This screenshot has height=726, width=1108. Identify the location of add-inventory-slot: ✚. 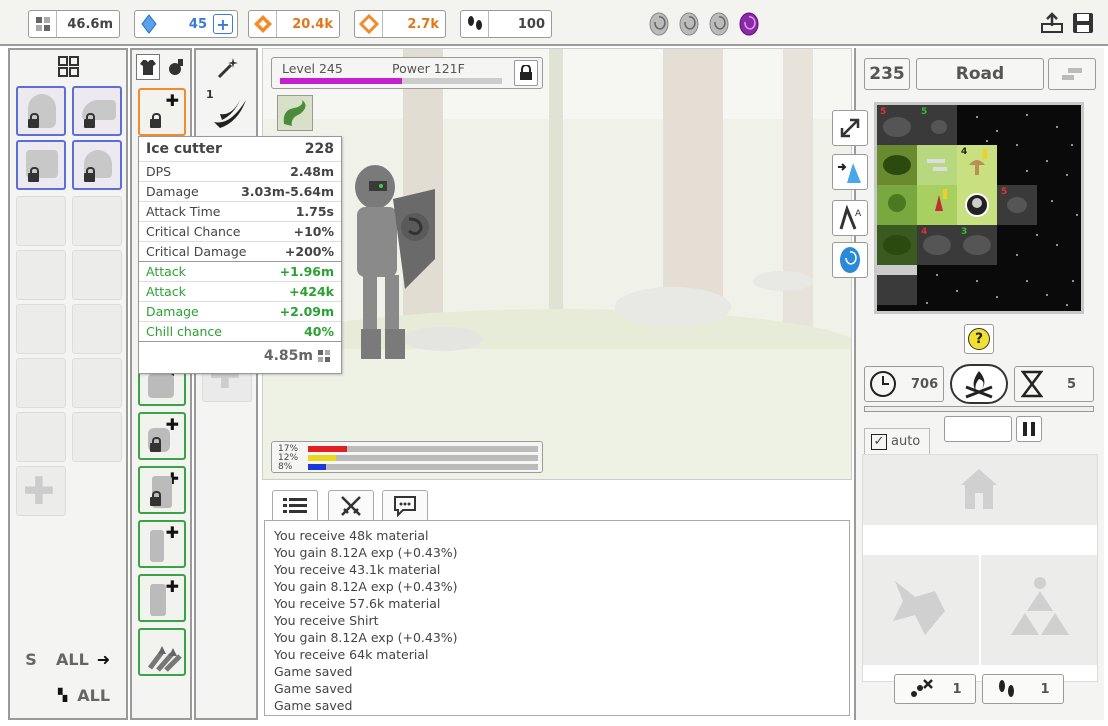
(41, 491).